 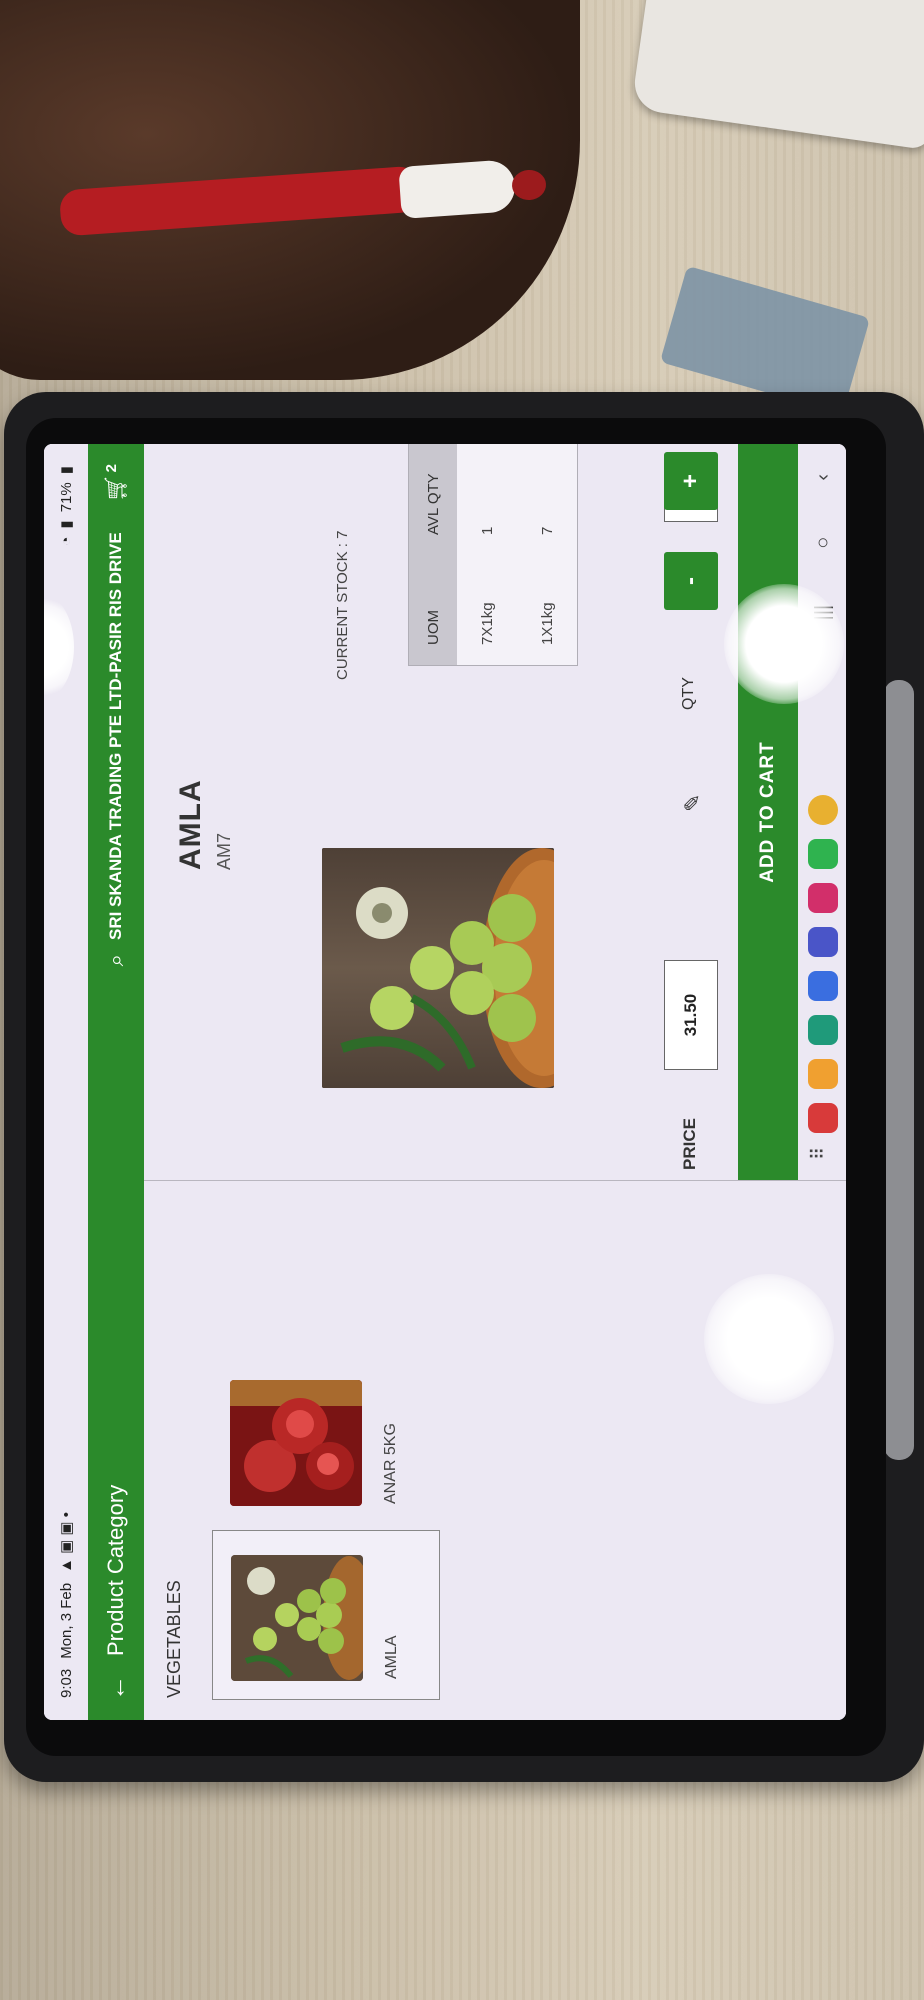 I want to click on status-time: 9:03, so click(x=66, y=1683).